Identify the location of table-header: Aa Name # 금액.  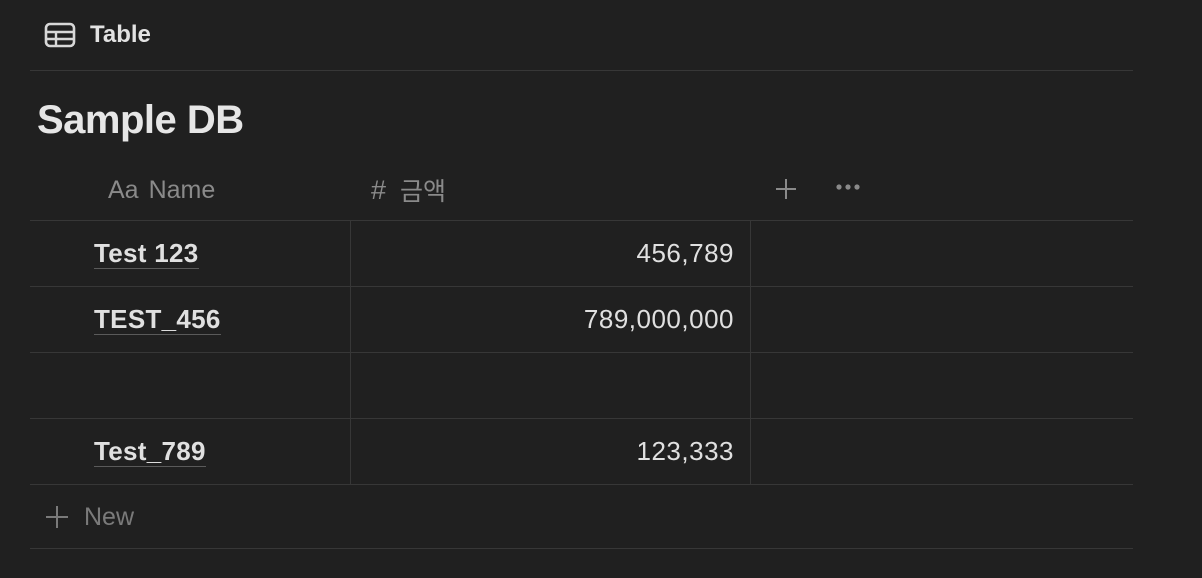
(581, 190).